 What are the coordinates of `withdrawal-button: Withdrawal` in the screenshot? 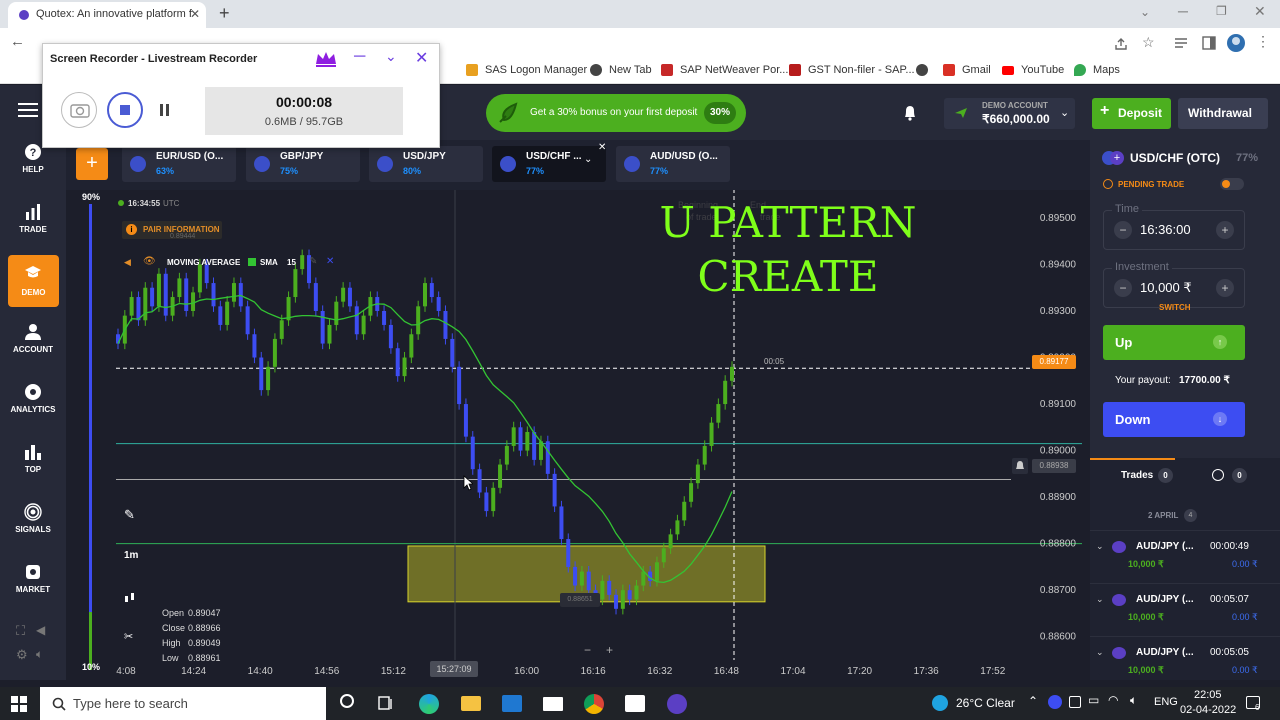 It's located at (1223, 113).